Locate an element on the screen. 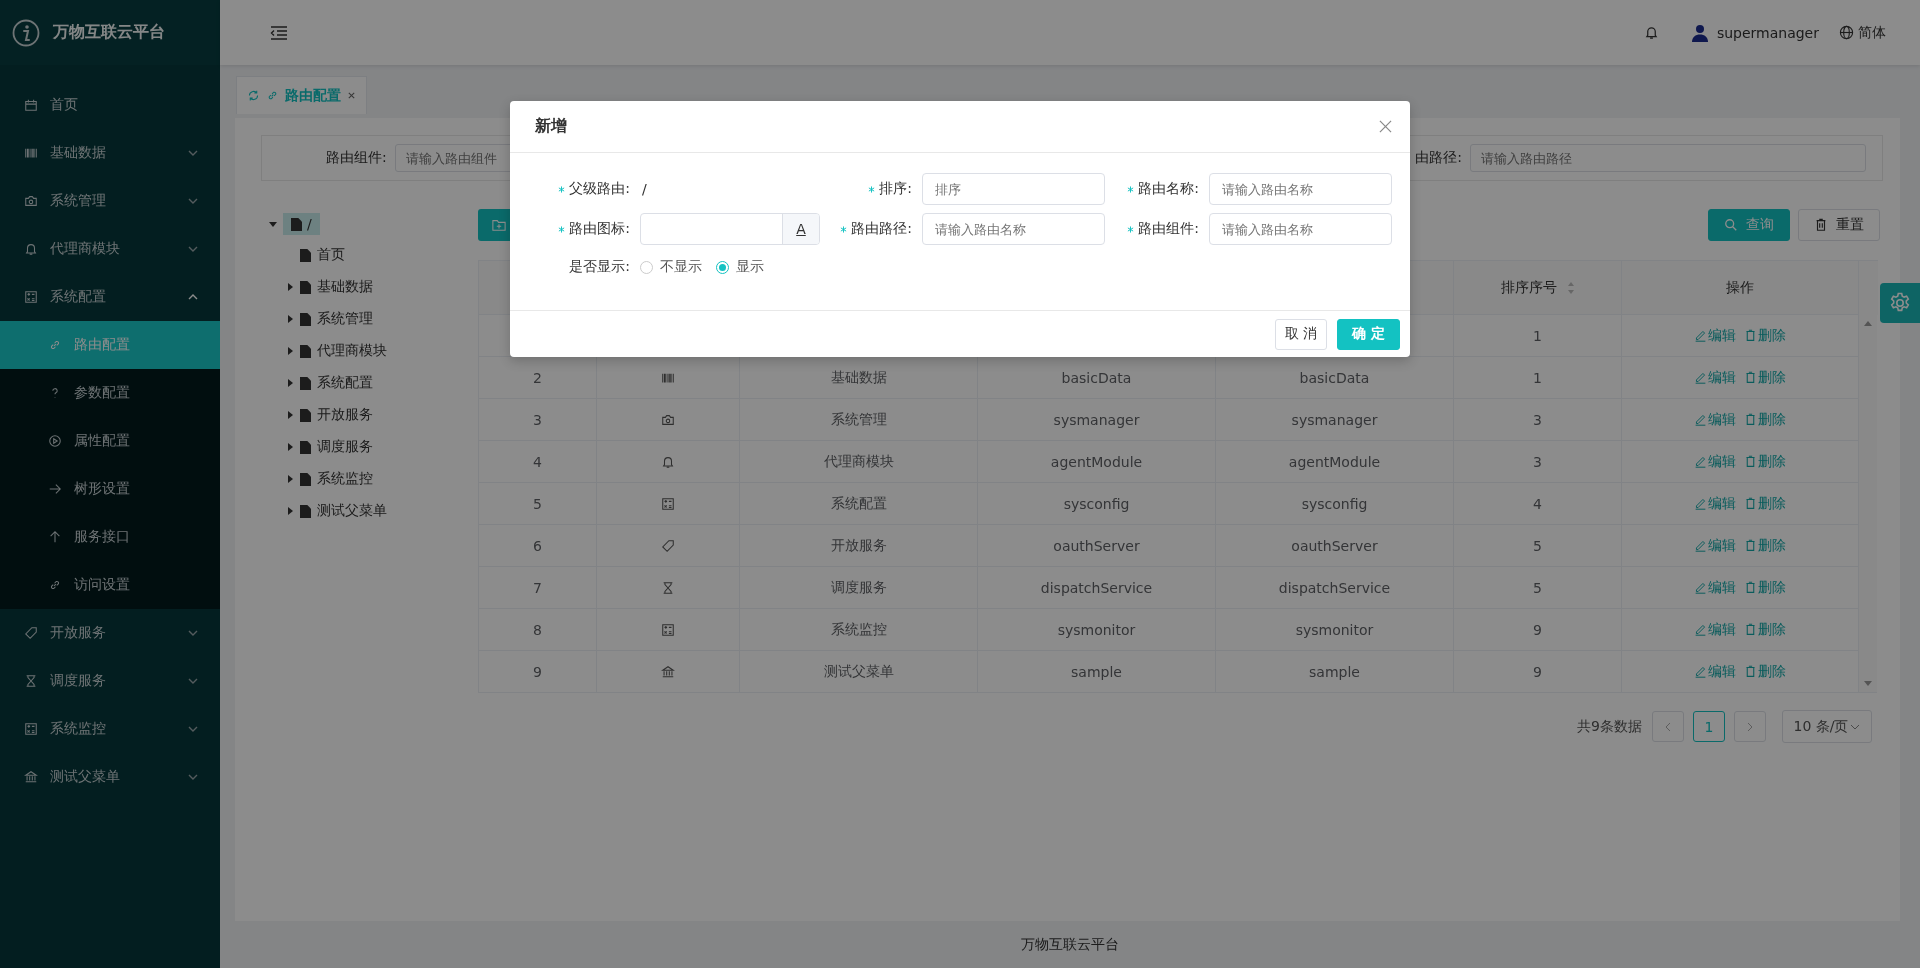  submenu-item: 访问设置 is located at coordinates (110, 585).